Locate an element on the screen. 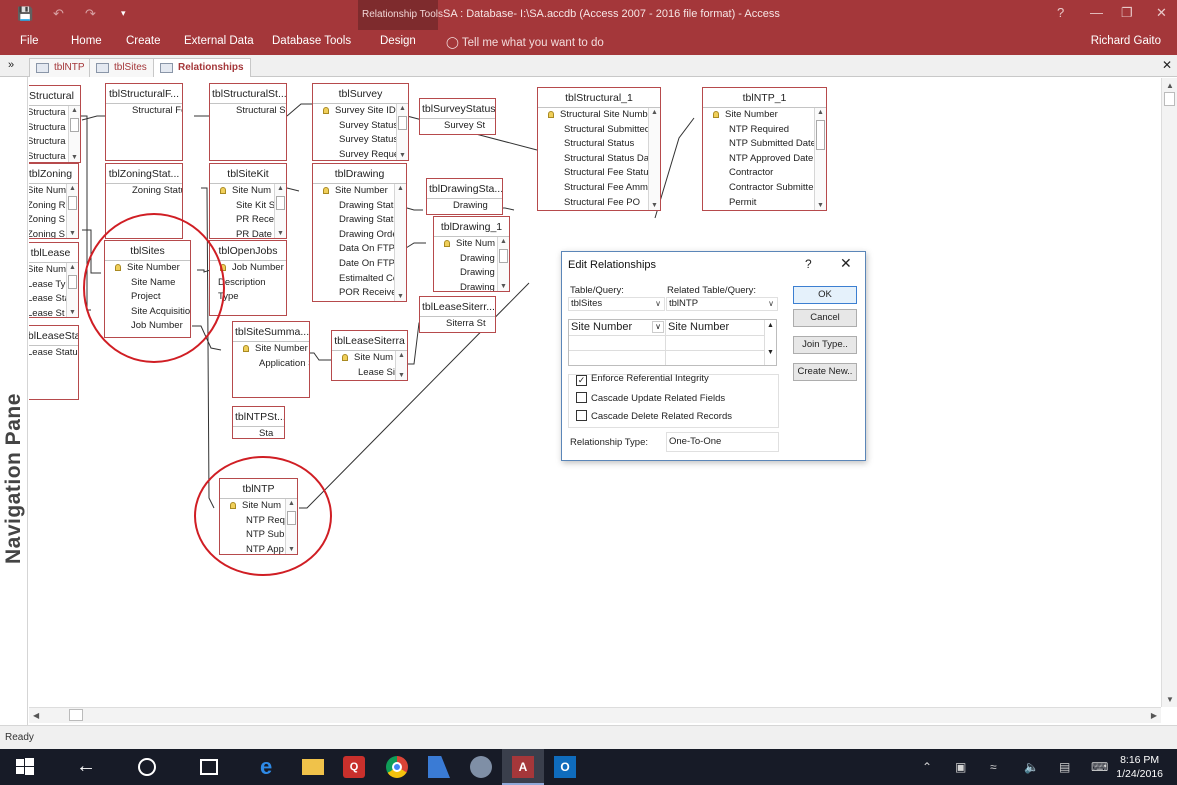 The image size is (1177, 785). edge-icon: e is located at coordinates (271, 767).